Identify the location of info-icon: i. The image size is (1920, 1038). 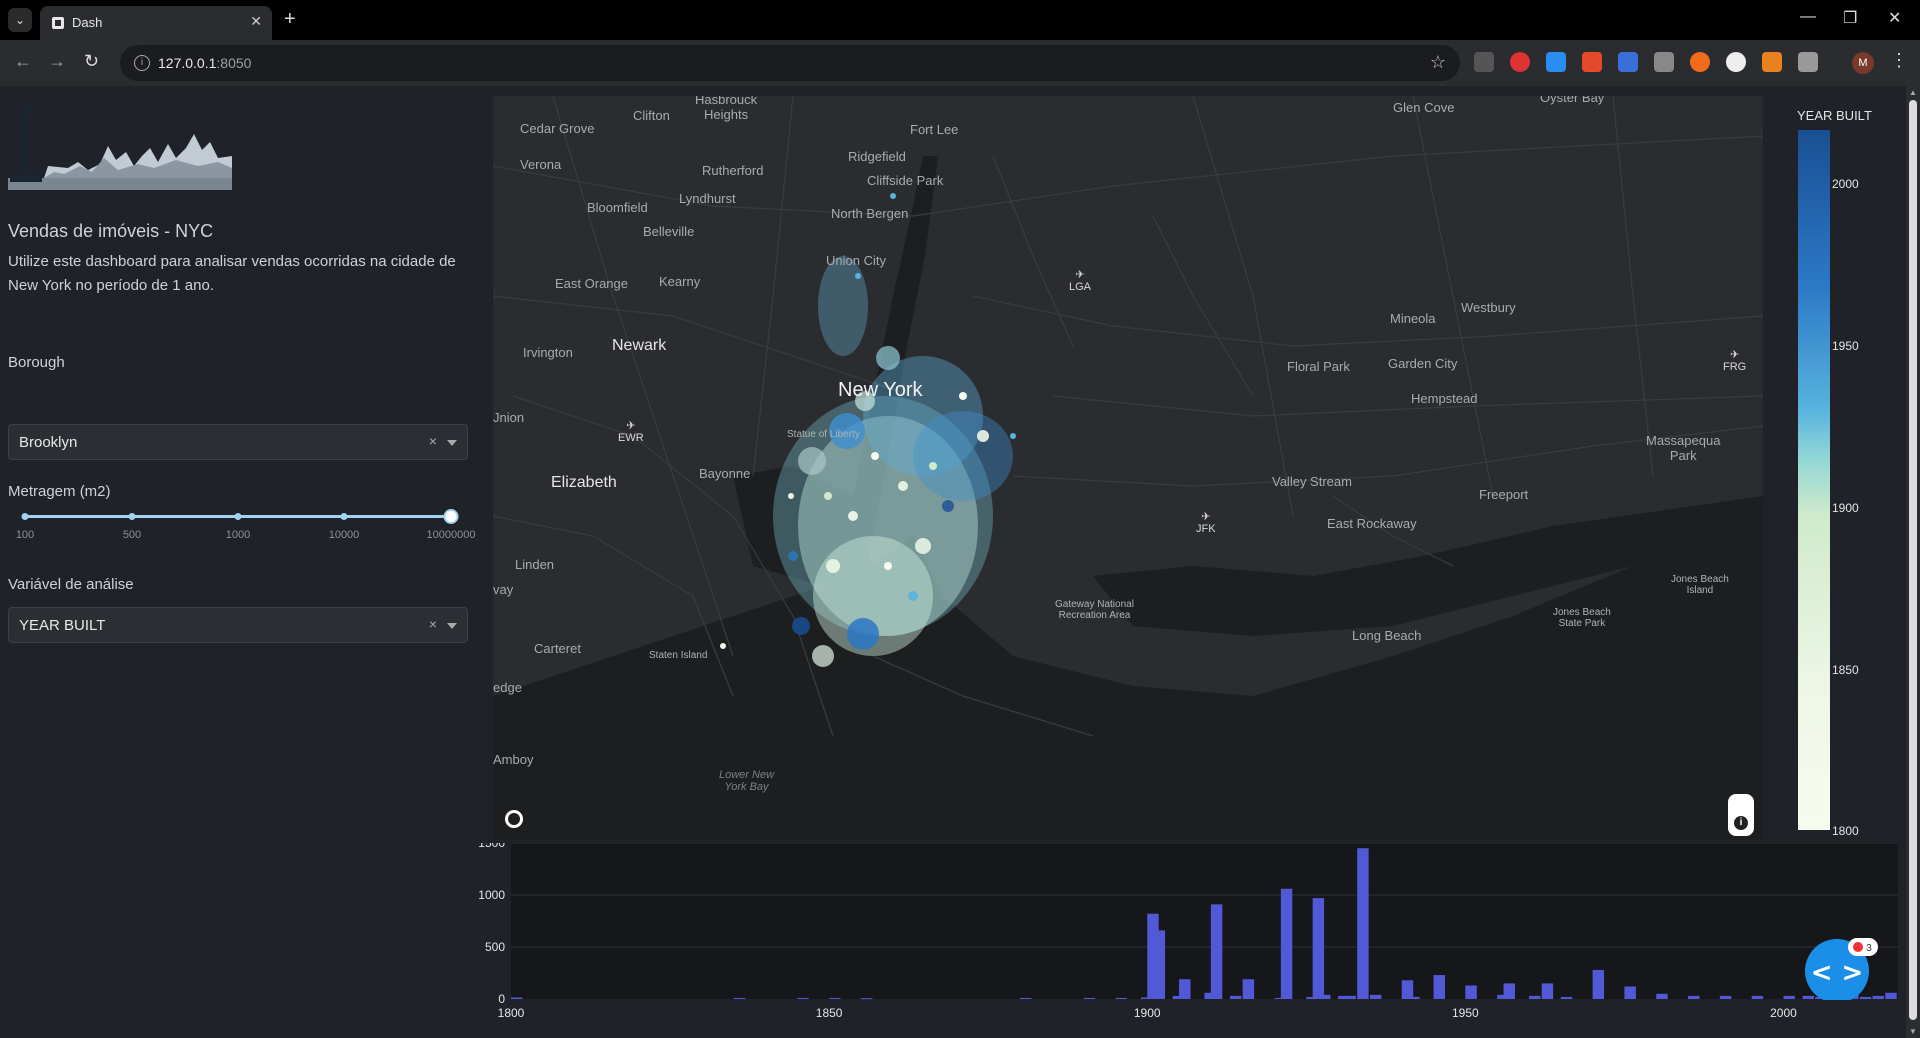
(1741, 823).